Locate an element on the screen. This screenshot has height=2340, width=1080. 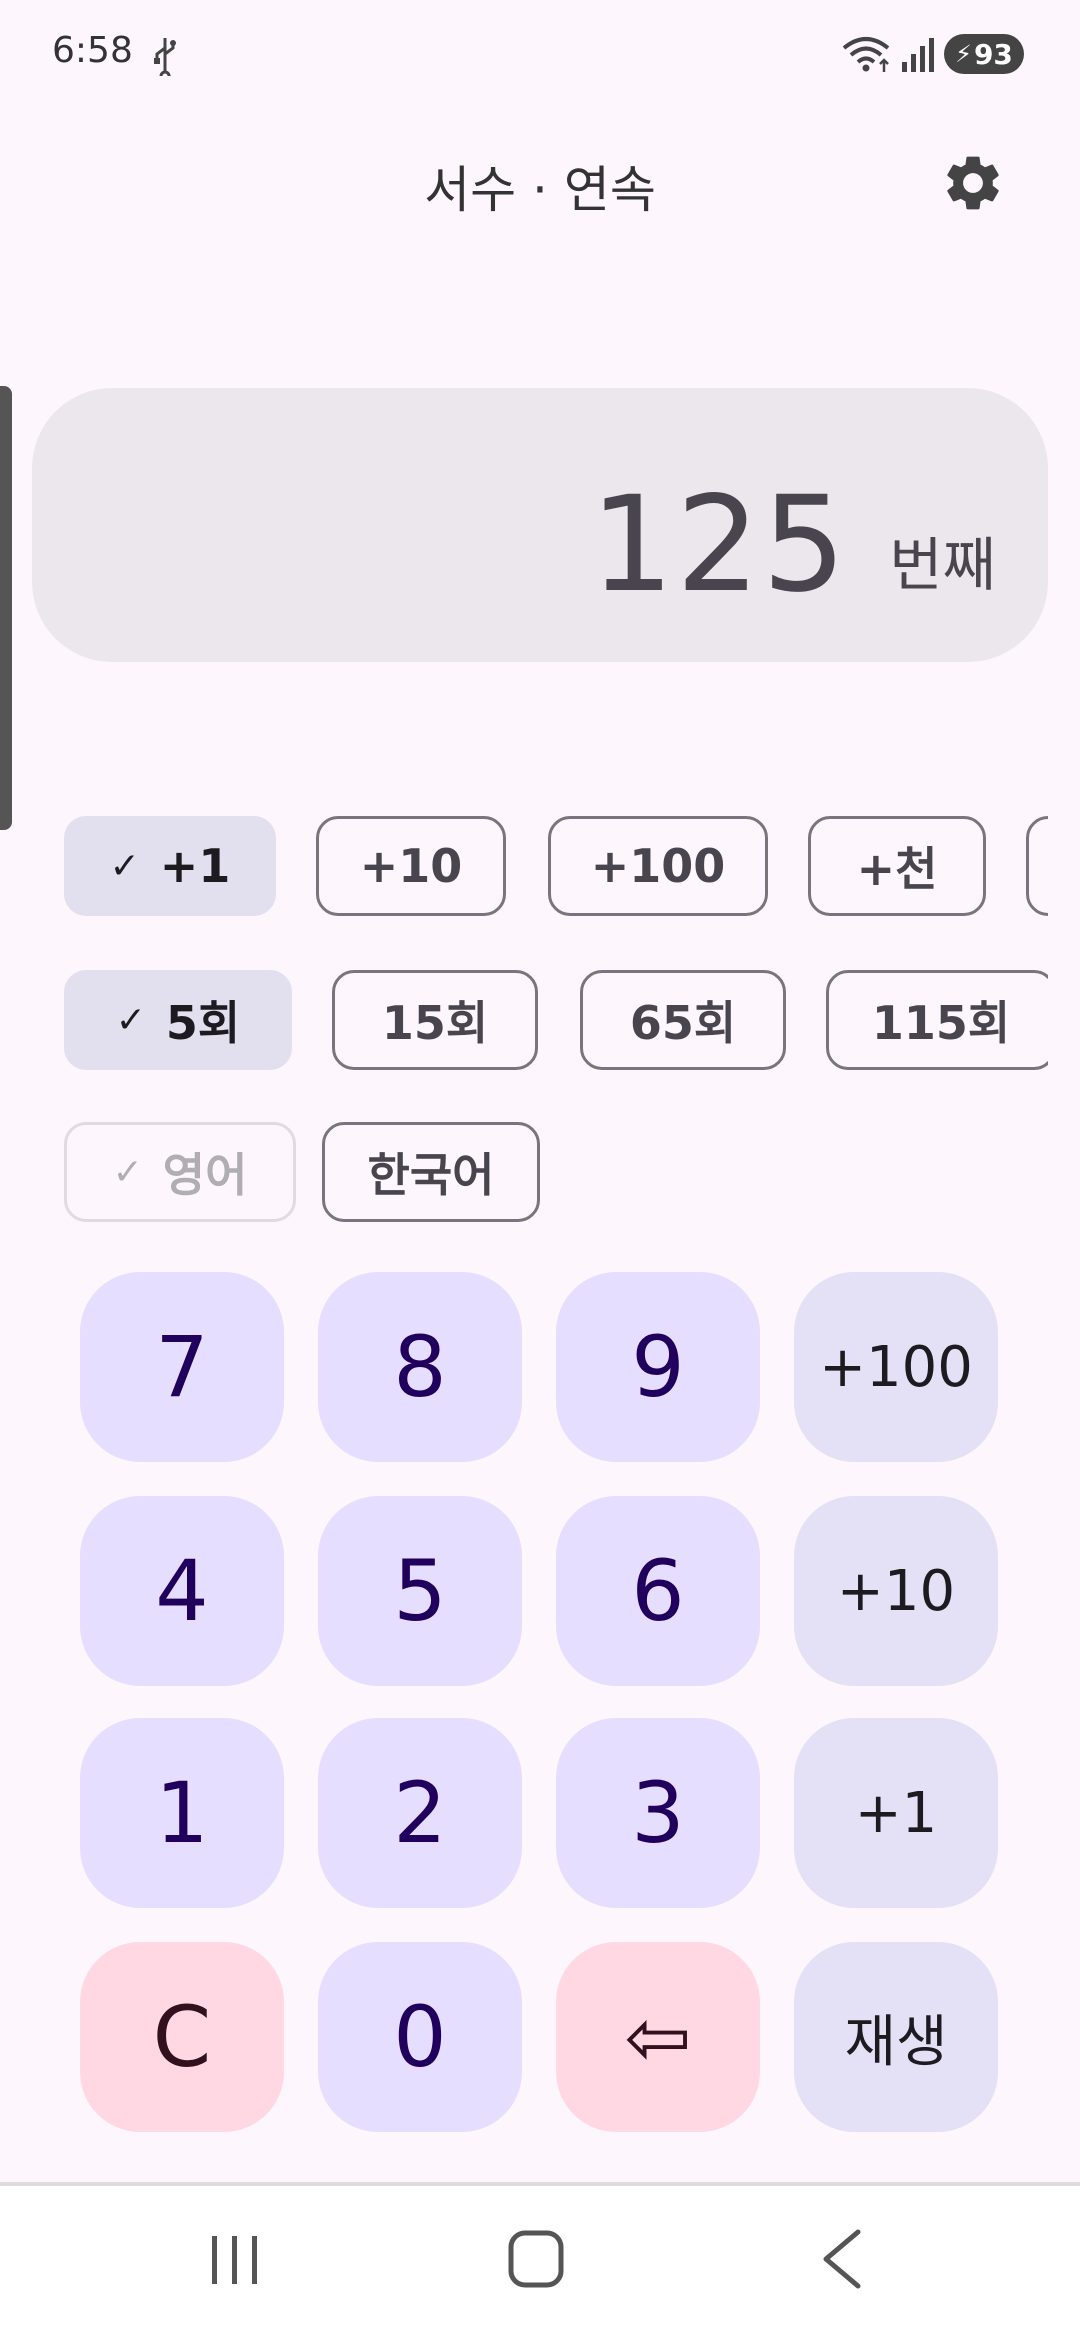
chip-label: +1 is located at coordinates (195, 866).